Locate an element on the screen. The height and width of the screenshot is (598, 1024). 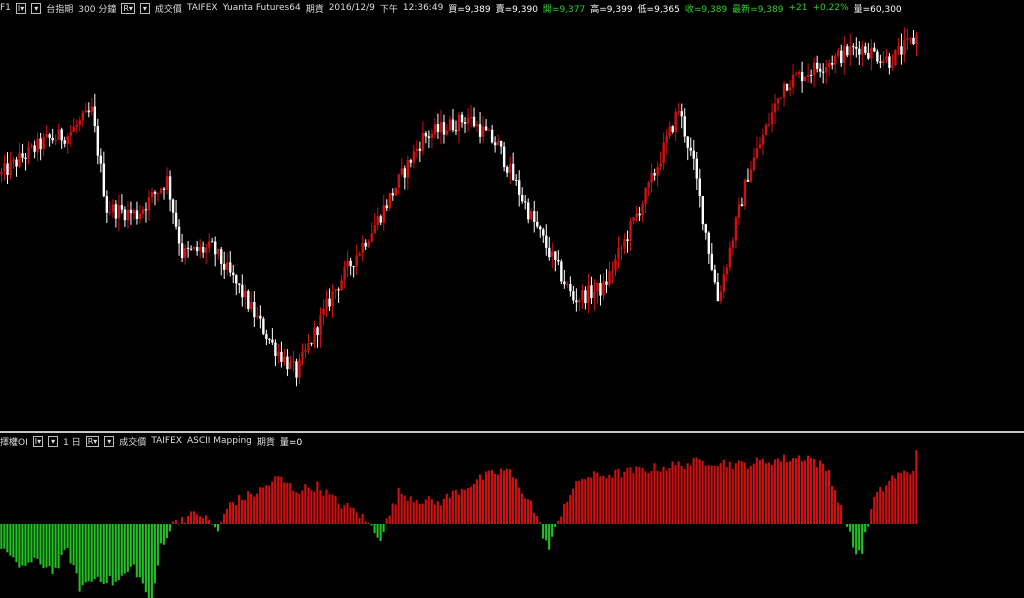
price-type-dropdown: ▾ is located at coordinates (144, 8).